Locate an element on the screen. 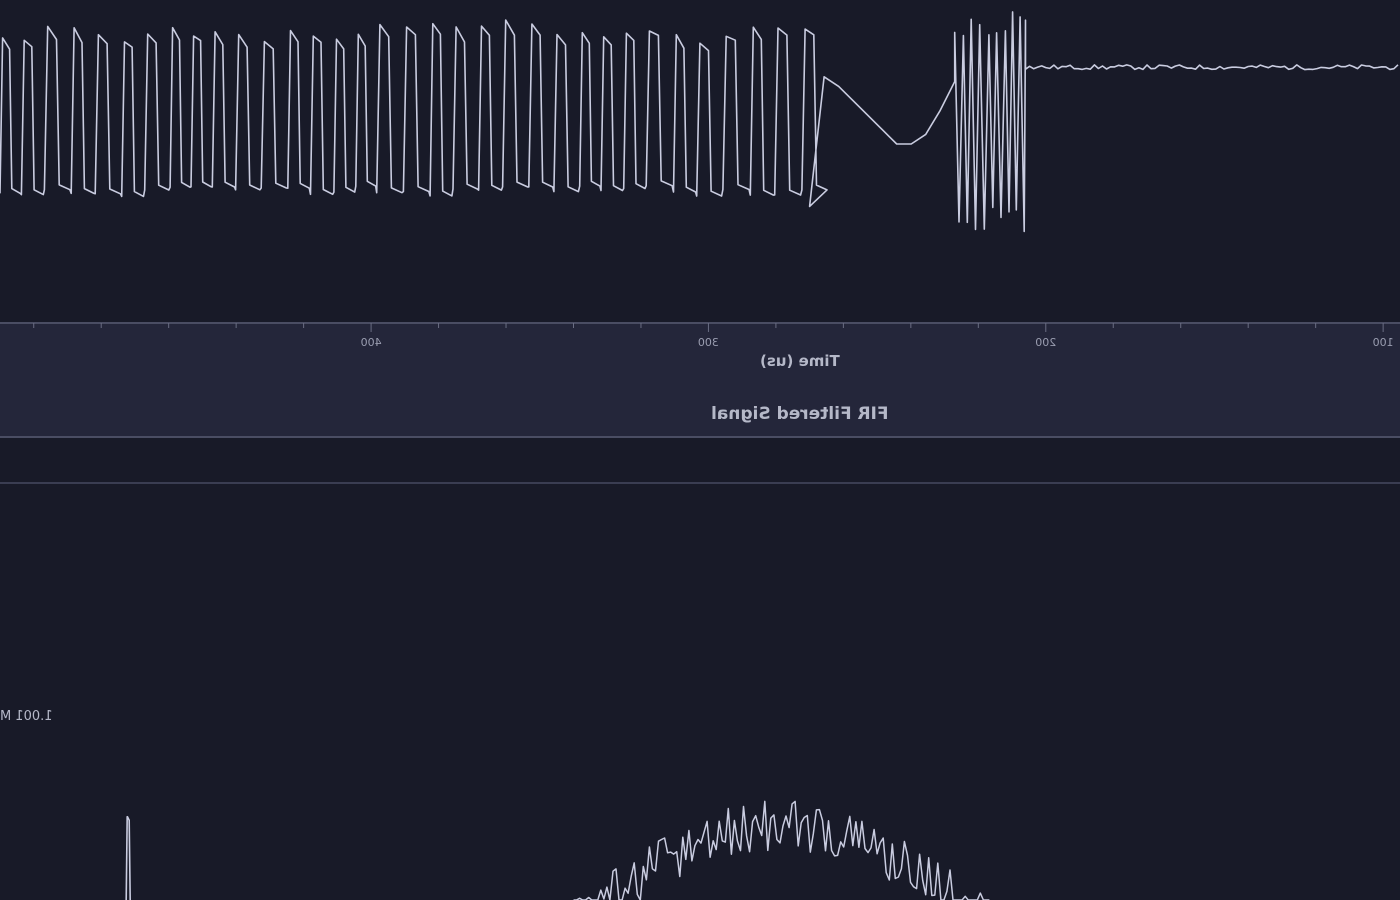 This screenshot has width=1400, height=900. y-tick-label-text: 1.001 M is located at coordinates (26, 716).